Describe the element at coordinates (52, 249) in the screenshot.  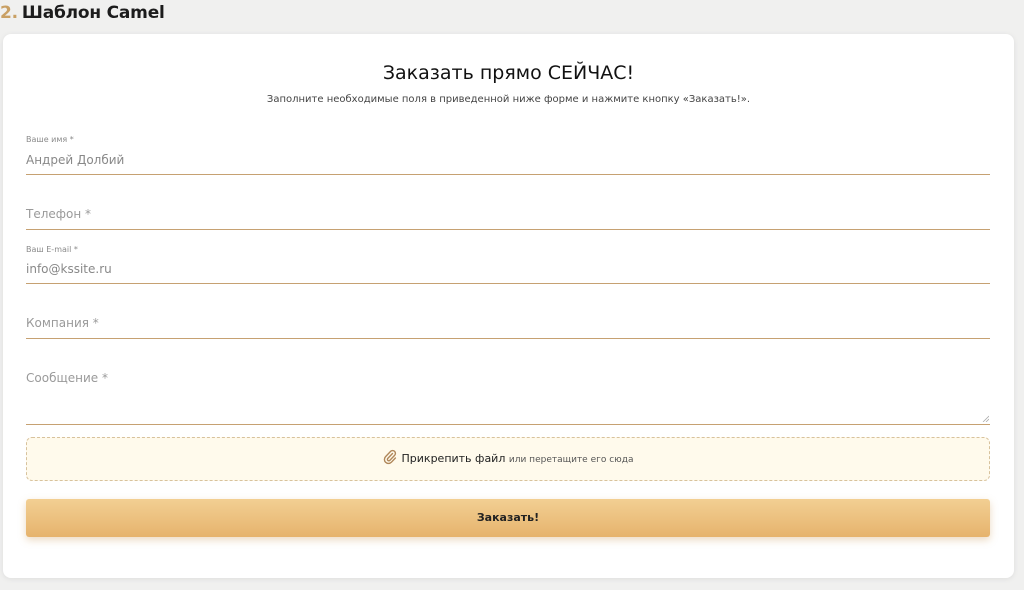
I see `email-field-label: Ваш E-mail *` at that location.